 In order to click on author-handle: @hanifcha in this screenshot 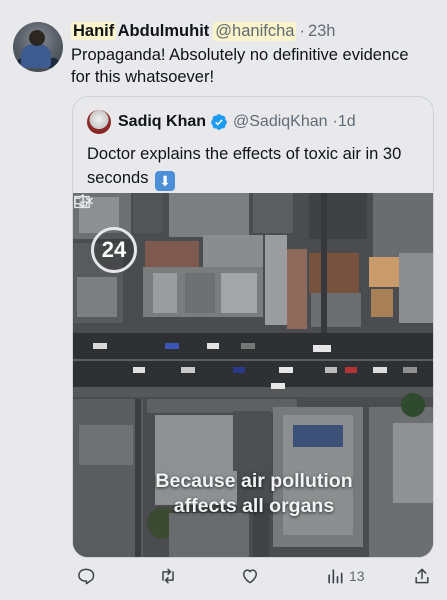, I will do `click(255, 31)`.